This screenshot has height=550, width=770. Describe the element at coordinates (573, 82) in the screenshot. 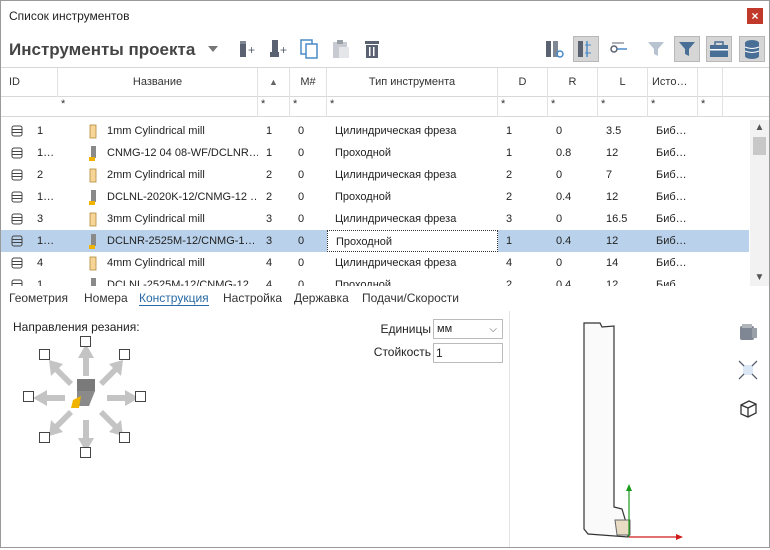

I see `col-header-r: R` at that location.